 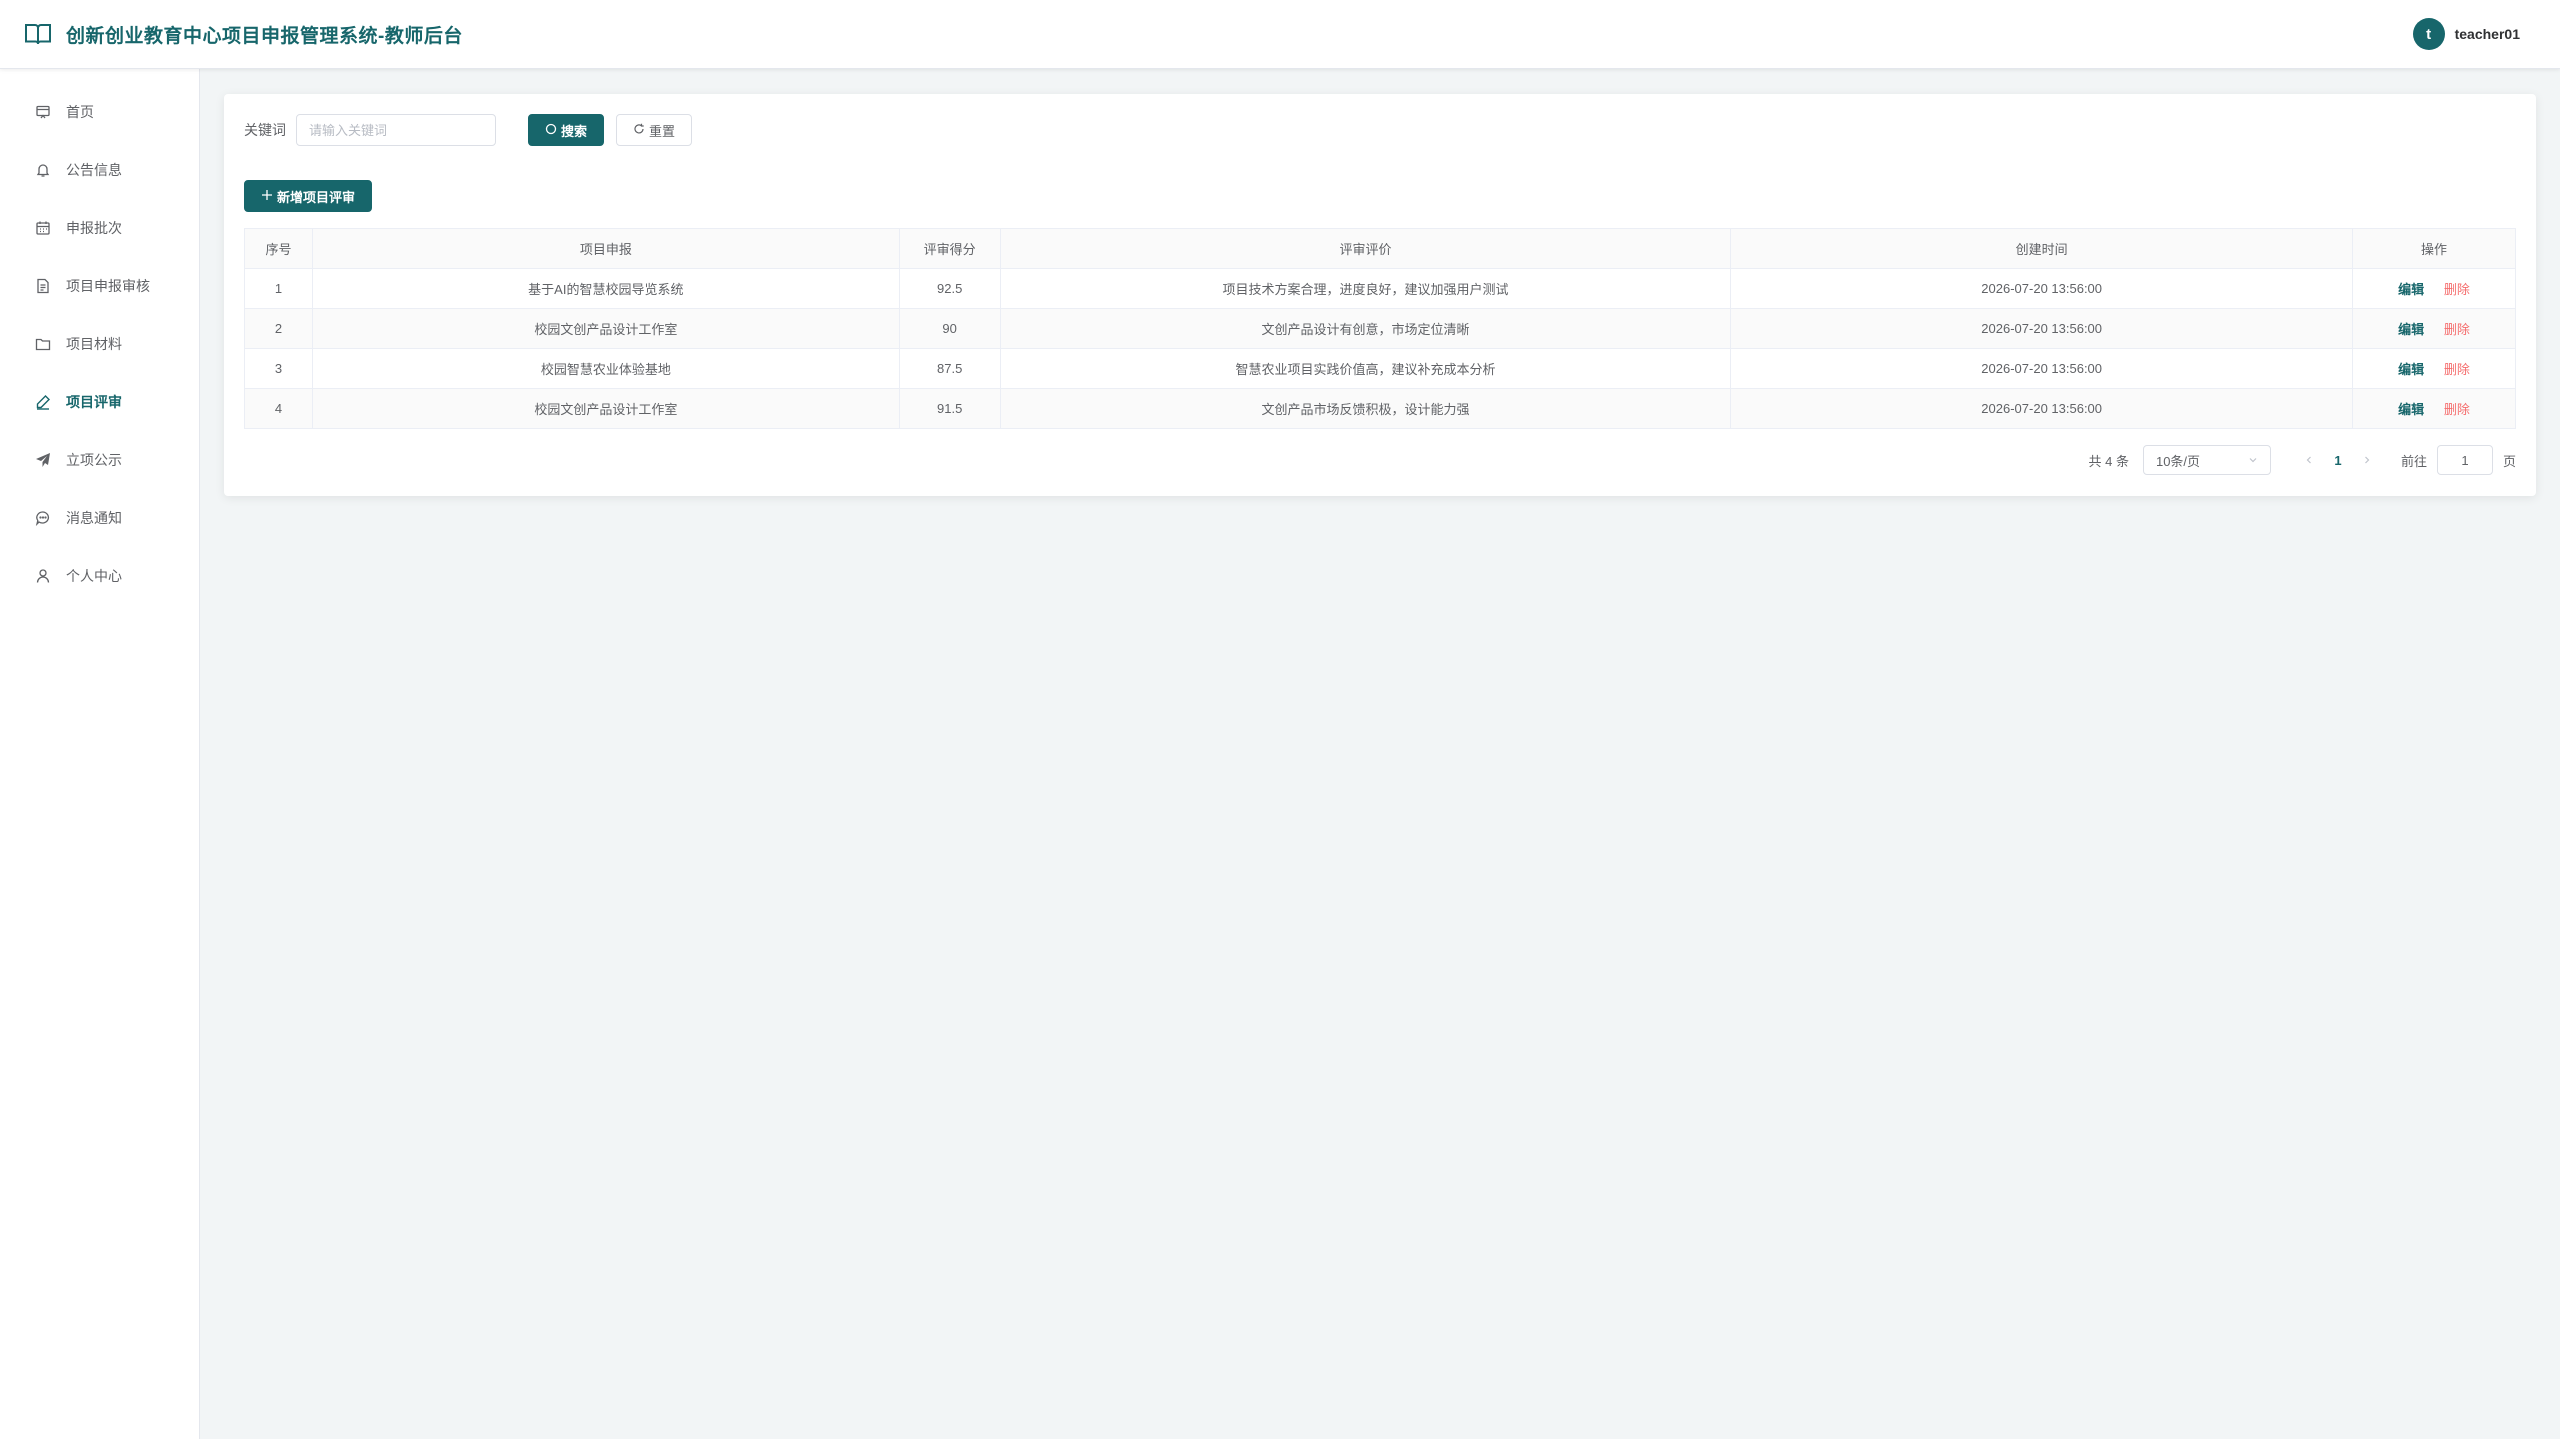 What do you see at coordinates (949, 408) in the screenshot?
I see `cell-score: 91.5` at bounding box center [949, 408].